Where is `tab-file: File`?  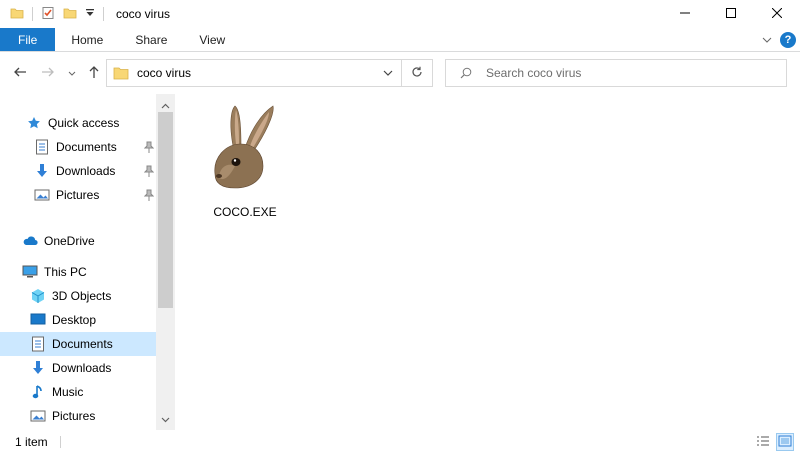 tab-file: File is located at coordinates (28, 39).